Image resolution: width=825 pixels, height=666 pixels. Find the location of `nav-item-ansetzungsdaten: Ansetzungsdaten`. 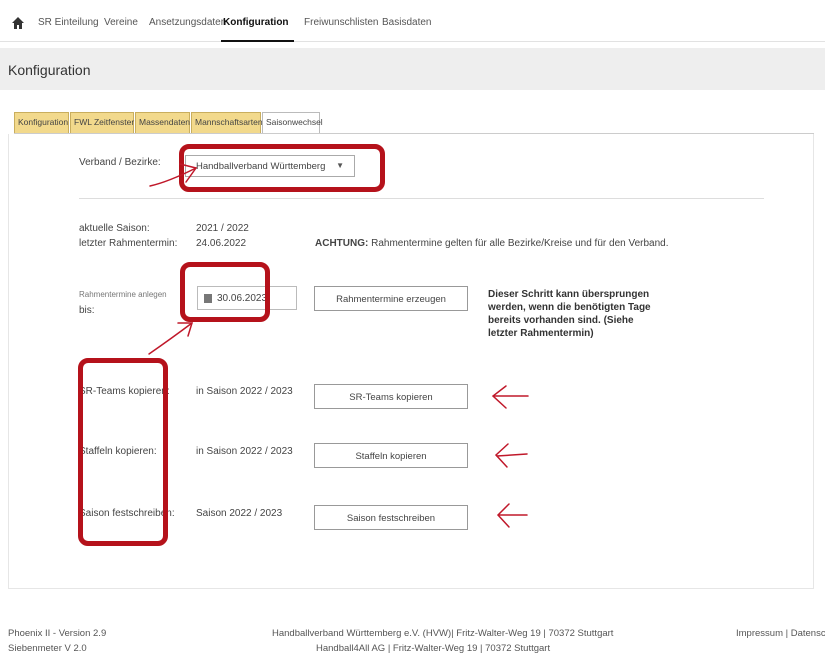

nav-item-ansetzungsdaten: Ansetzungsdaten is located at coordinates (187, 22).